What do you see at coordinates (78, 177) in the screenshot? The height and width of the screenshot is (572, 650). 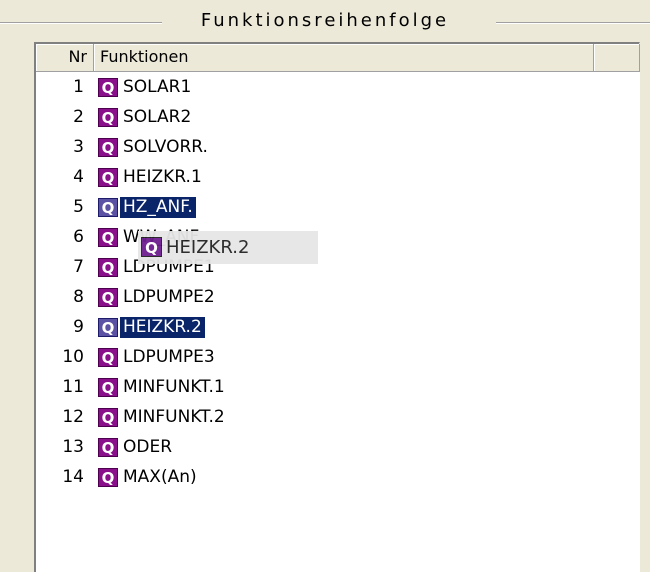 I see `row-number: 4` at bounding box center [78, 177].